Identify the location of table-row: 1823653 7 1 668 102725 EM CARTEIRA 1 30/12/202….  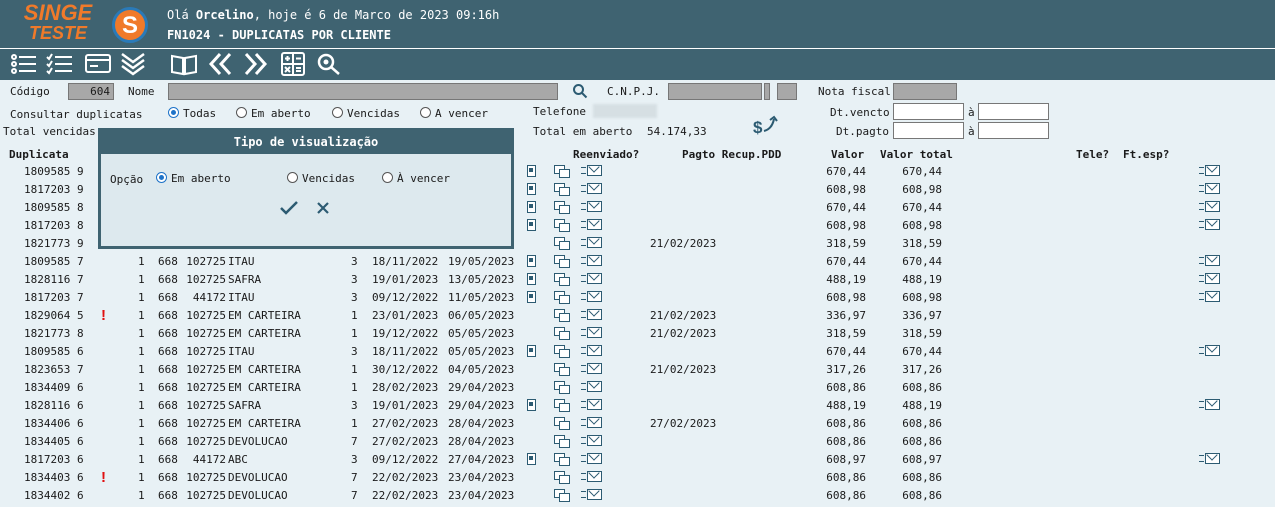
(637, 369).